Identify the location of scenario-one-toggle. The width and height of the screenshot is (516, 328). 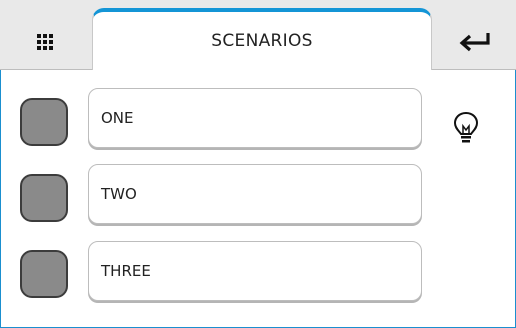
(44, 122).